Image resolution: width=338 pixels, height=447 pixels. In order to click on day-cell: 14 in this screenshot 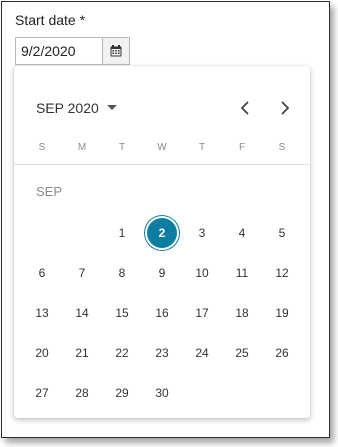, I will do `click(82, 313)`.